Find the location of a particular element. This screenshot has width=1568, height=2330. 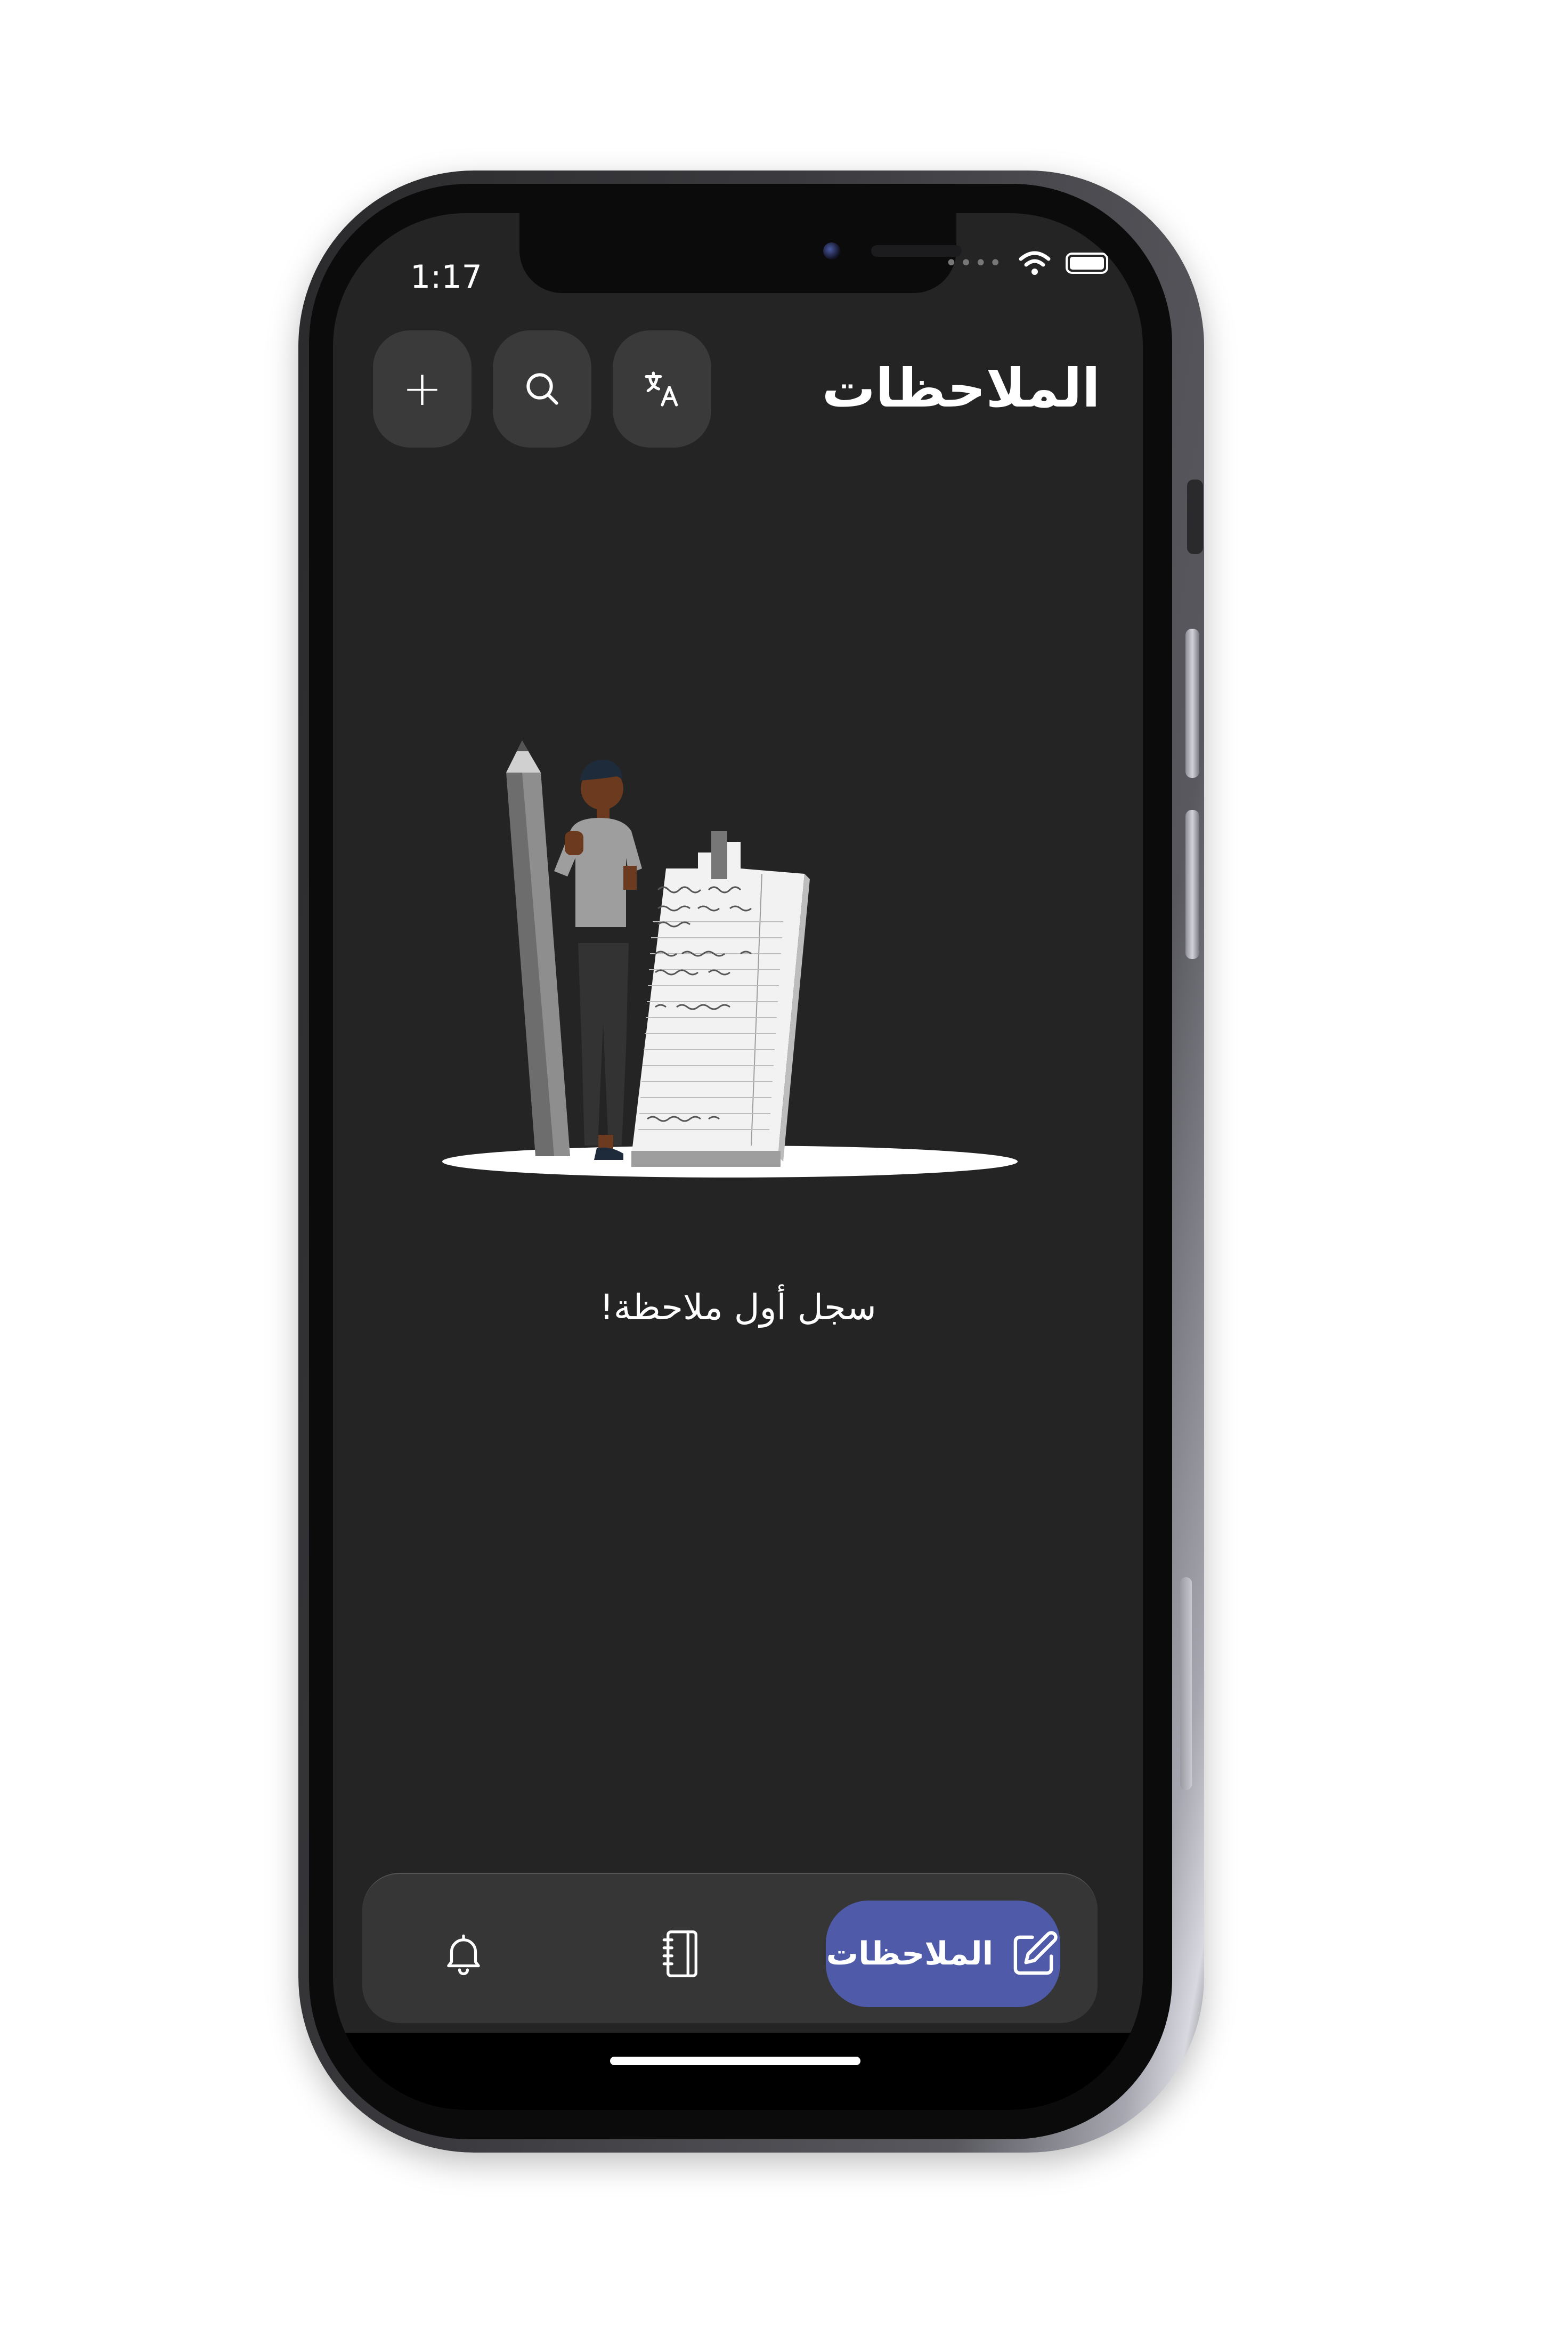

status-indicators: •••• is located at coordinates (1026, 263).